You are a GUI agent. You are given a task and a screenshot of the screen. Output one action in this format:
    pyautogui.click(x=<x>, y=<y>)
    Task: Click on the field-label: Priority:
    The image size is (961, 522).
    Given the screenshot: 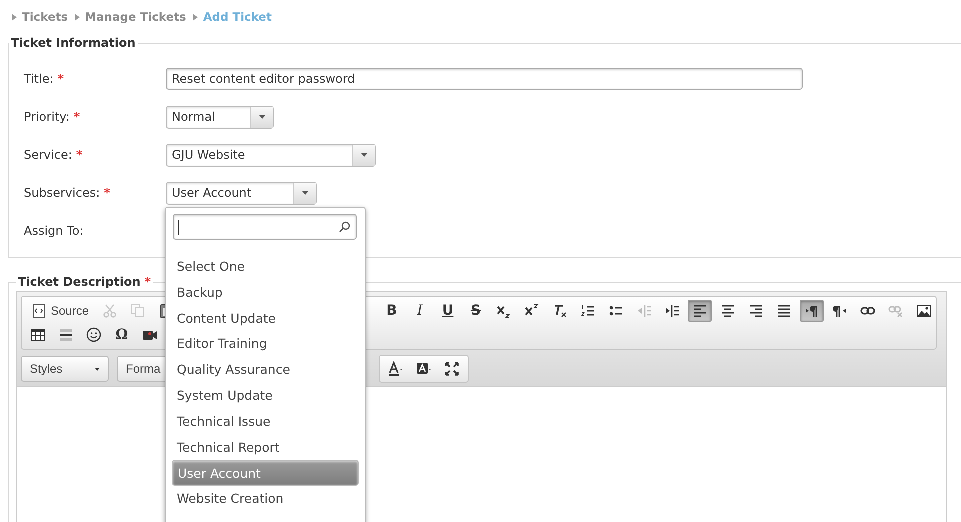 What is the action you would take?
    pyautogui.click(x=47, y=117)
    